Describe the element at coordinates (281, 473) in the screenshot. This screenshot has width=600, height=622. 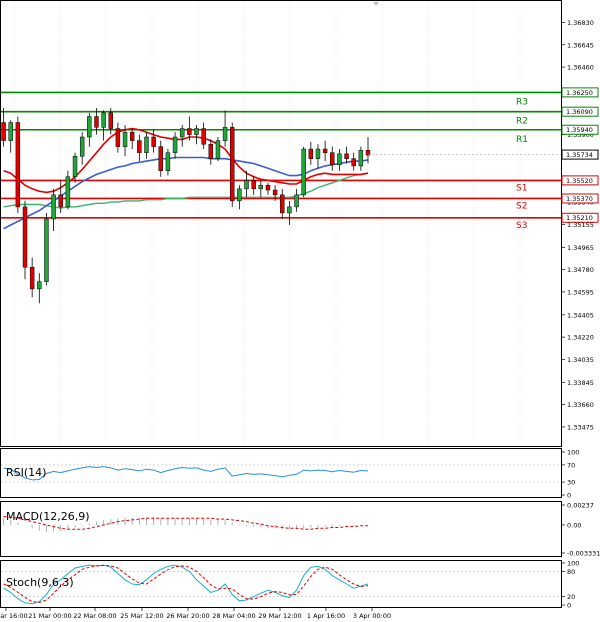
I see `rsi-panel-frame` at that location.